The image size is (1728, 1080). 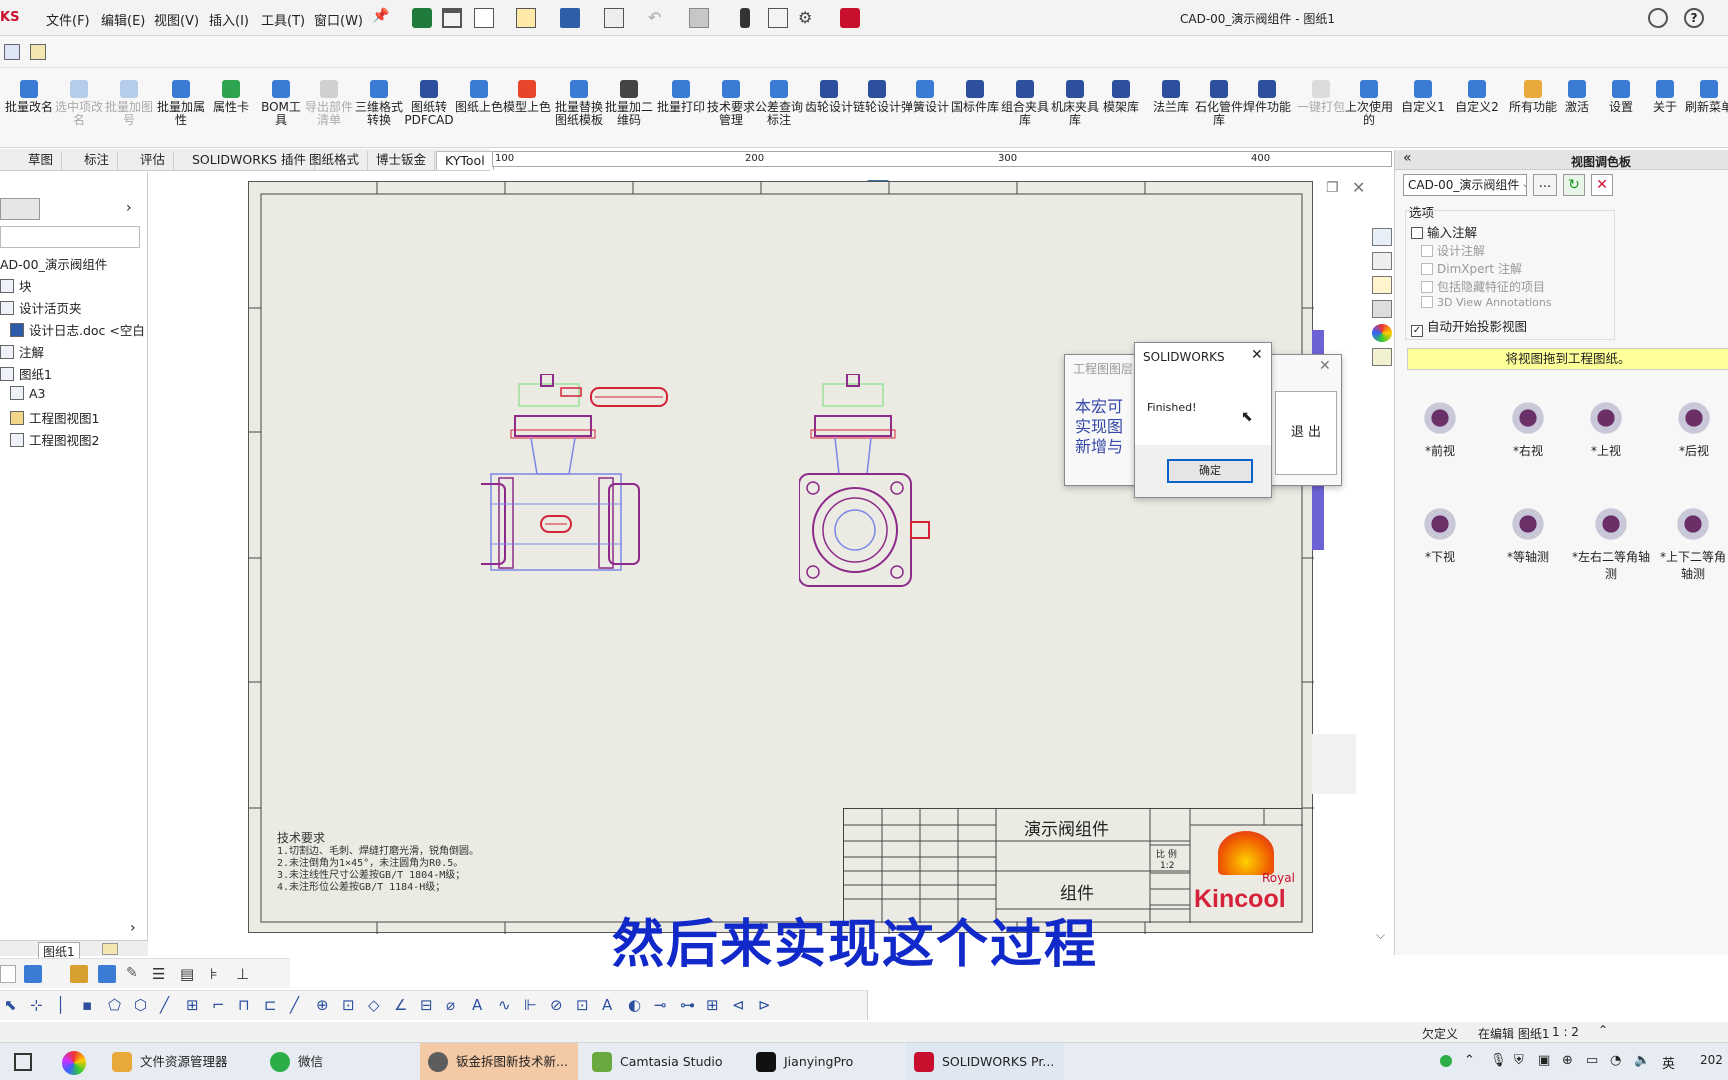 What do you see at coordinates (379, 103) in the screenshot?
I see `cmd-button-7: 三维格式转换` at bounding box center [379, 103].